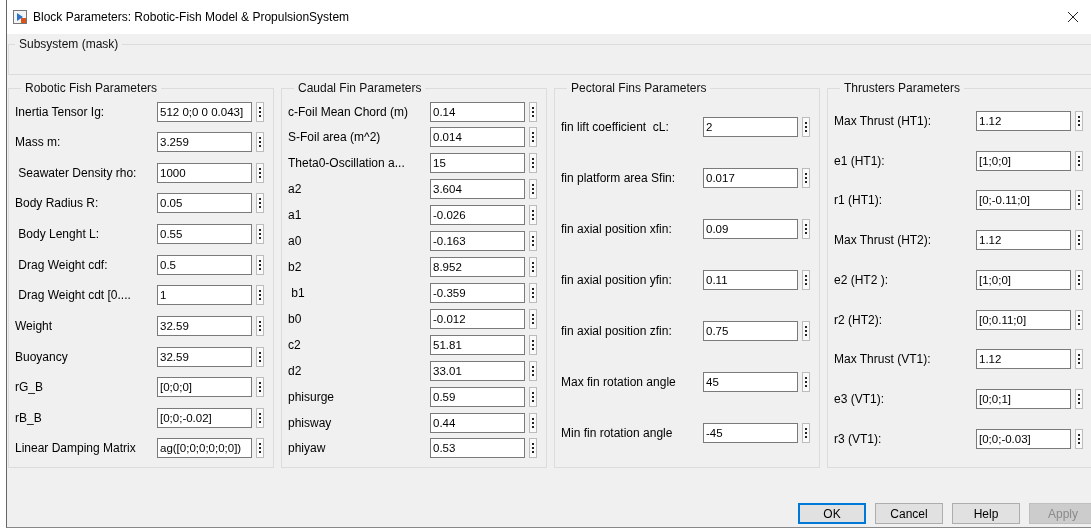  I want to click on group-title: Thrusters Parameters, so click(902, 88).